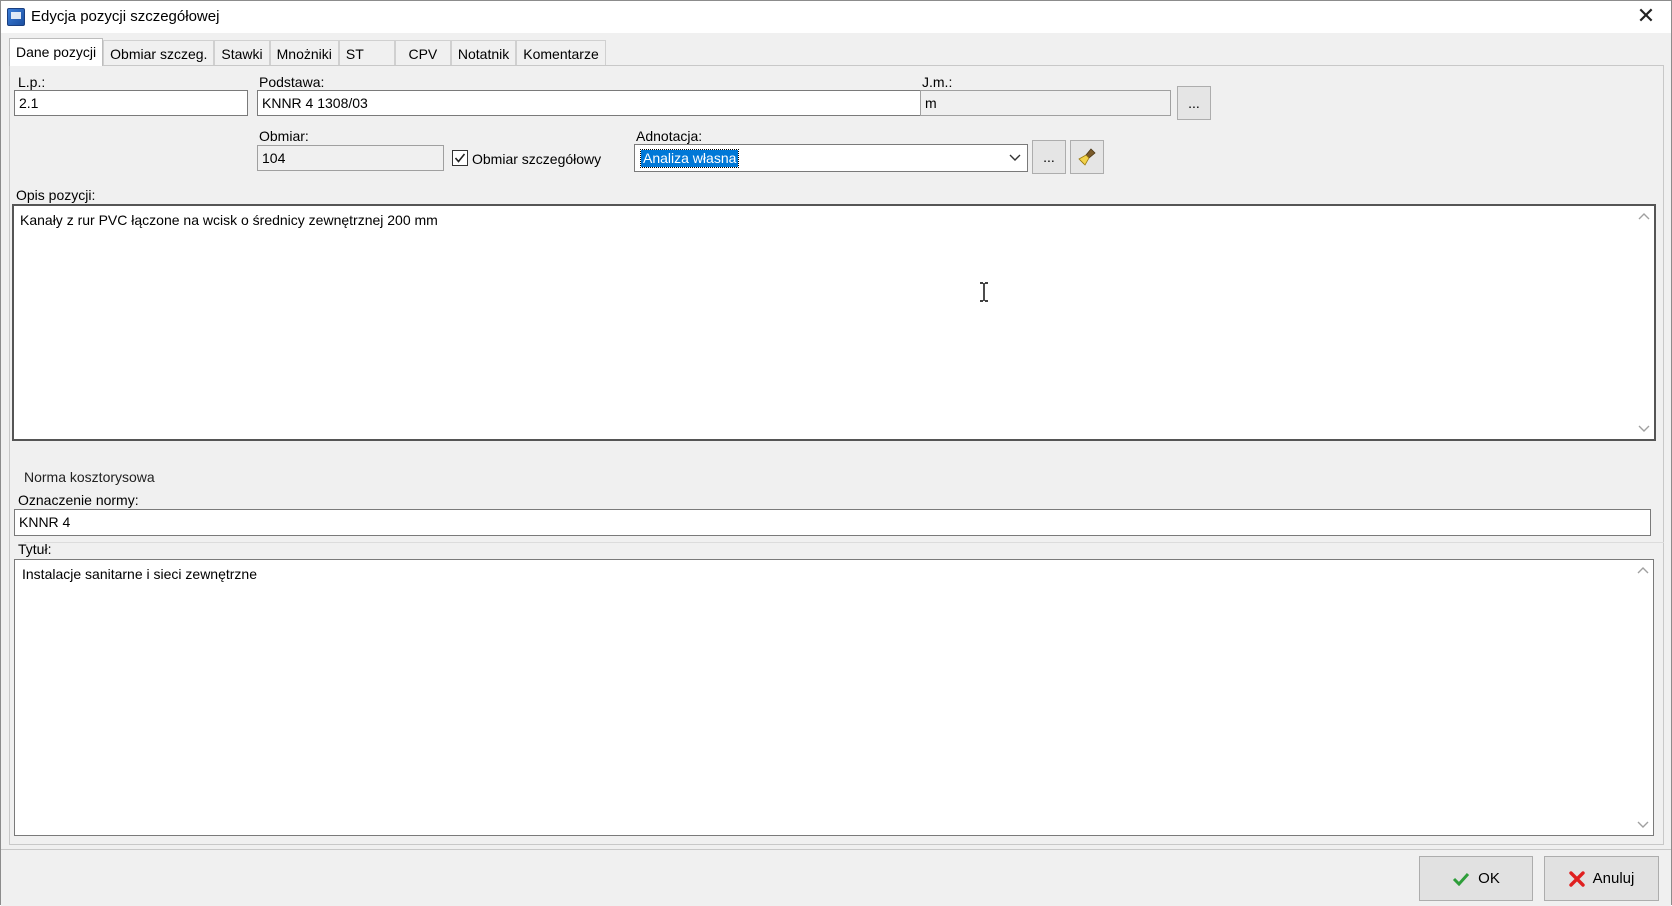  I want to click on broom-icon, so click(1087, 157).